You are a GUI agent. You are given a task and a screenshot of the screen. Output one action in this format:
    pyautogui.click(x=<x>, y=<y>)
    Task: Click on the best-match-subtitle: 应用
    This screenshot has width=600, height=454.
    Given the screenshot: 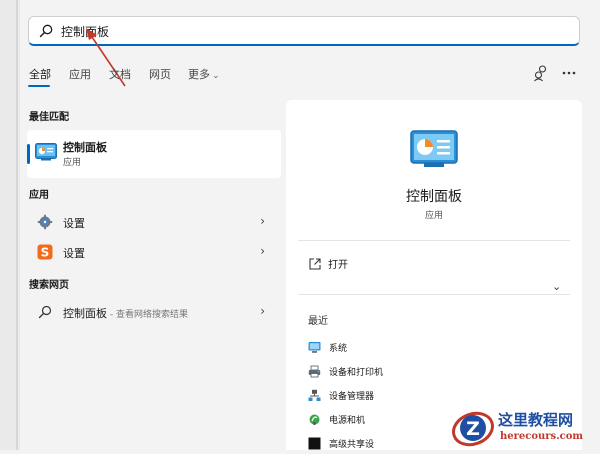 What is the action you would take?
    pyautogui.click(x=72, y=163)
    